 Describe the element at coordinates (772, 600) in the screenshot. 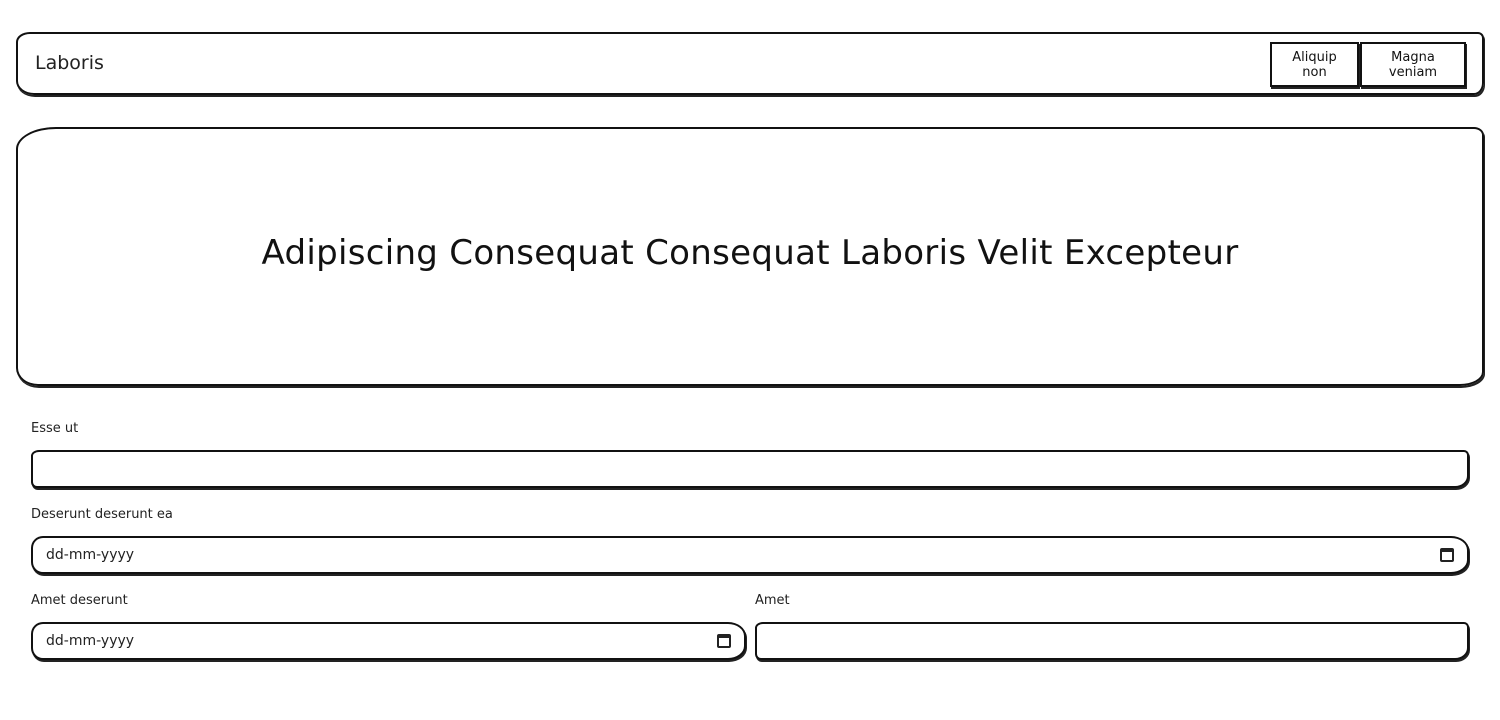

I see `amet-label: Amet` at that location.